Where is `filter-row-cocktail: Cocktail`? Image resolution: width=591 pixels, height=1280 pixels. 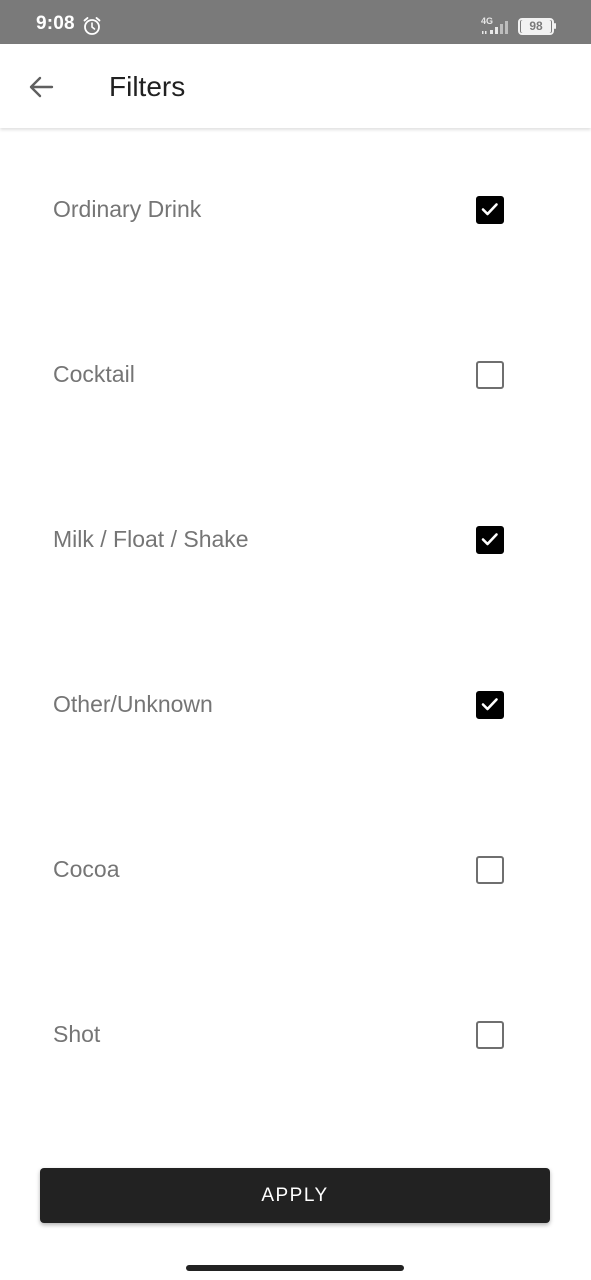
filter-row-cocktail: Cocktail is located at coordinates (295, 375).